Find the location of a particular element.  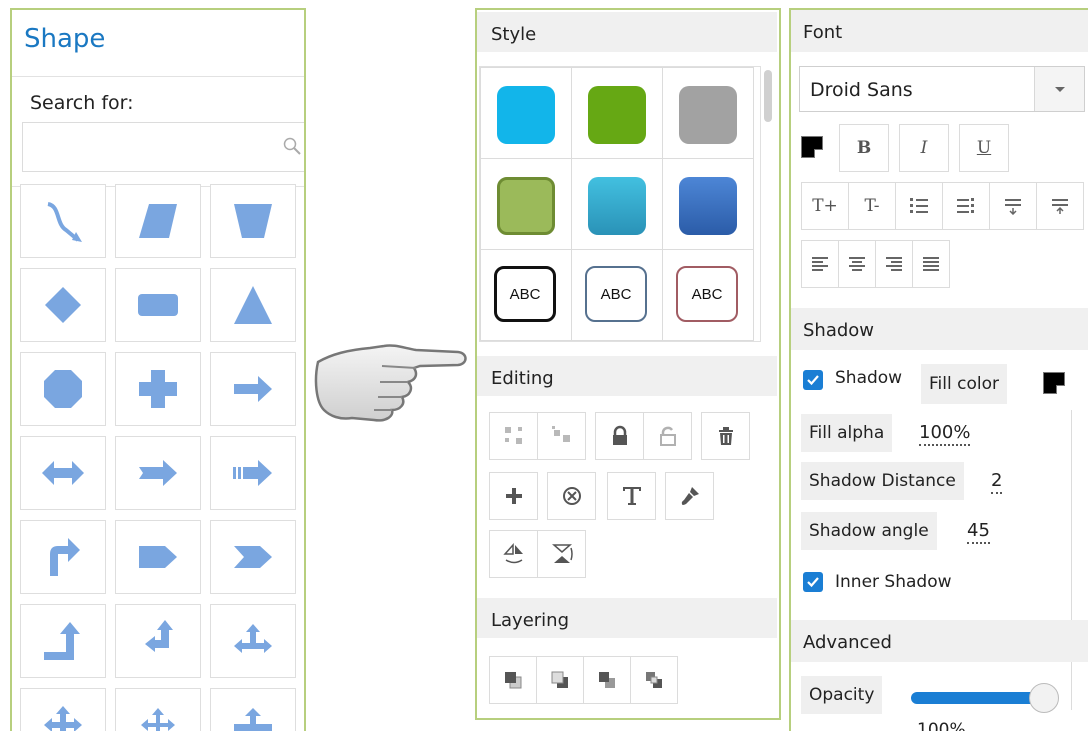

style-swatch-olive is located at coordinates (526, 204).